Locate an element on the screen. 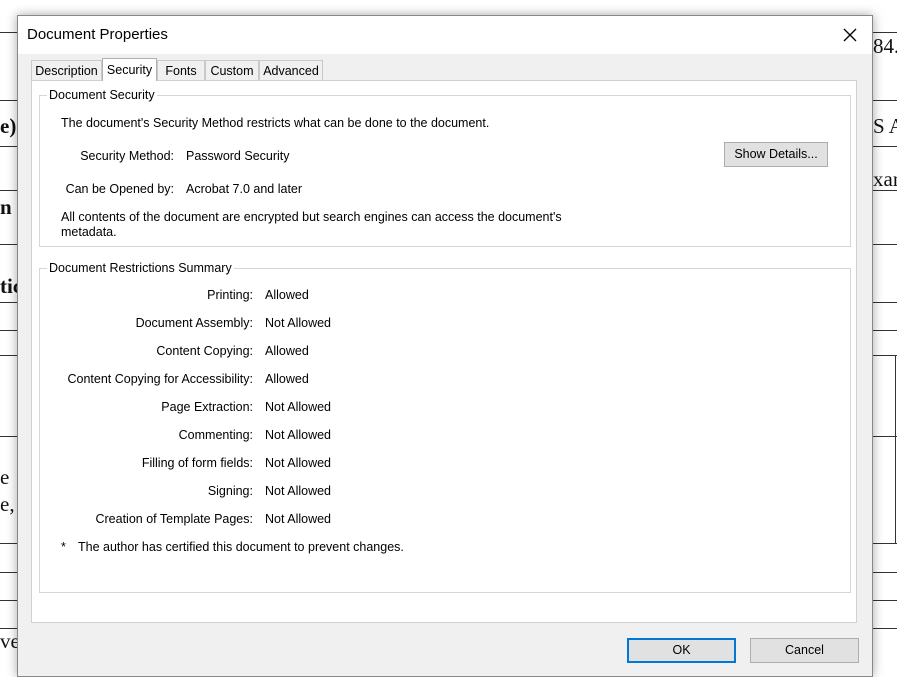 This screenshot has height=677, width=897. bg-text: 84. is located at coordinates (885, 46).